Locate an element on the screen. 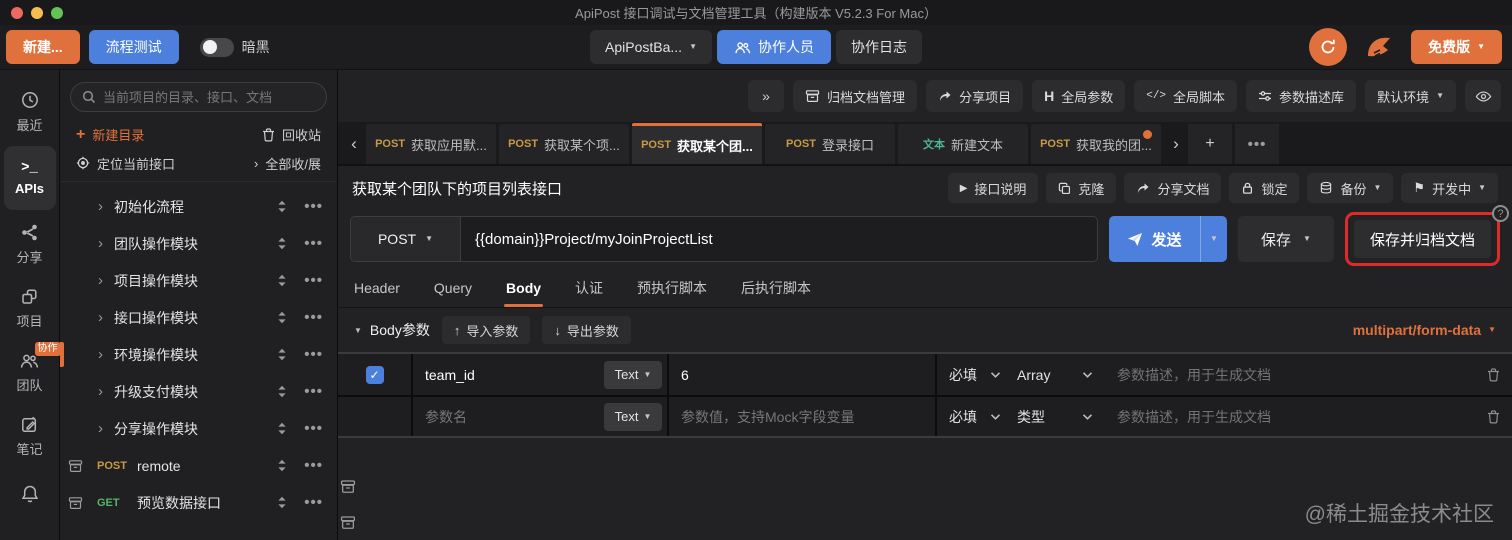 The height and width of the screenshot is (540, 1512). sync-button is located at coordinates (1328, 47).